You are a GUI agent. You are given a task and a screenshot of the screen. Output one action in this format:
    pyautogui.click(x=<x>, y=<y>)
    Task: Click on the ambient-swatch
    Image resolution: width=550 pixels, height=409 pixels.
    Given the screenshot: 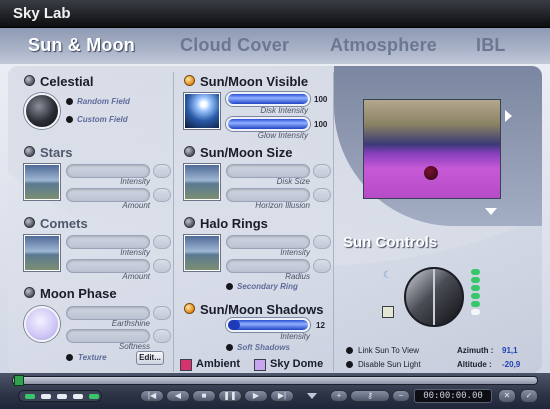 What is the action you would take?
    pyautogui.click(x=186, y=365)
    